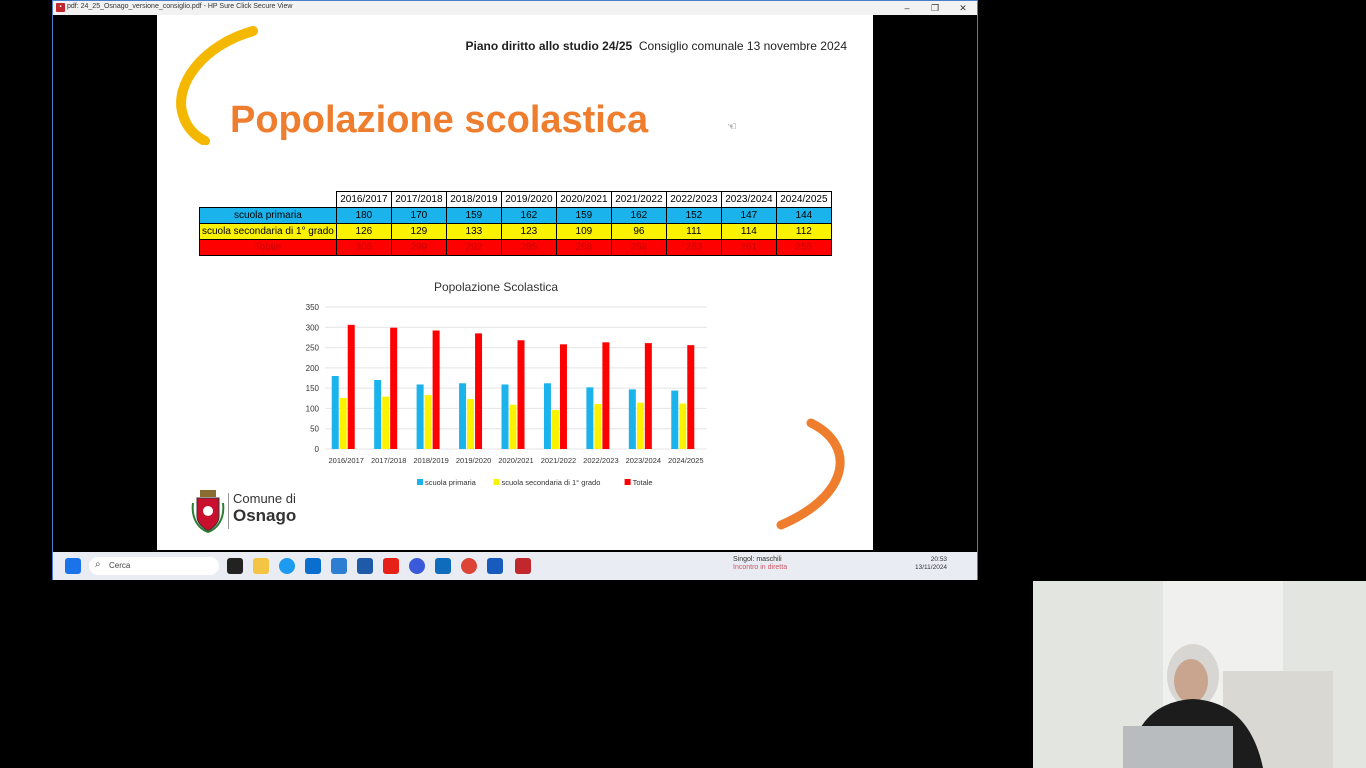 The width and height of the screenshot is (1366, 768). What do you see at coordinates (549, 46) in the screenshot?
I see `header-bold: Piano diritto allo studio 24/25` at bounding box center [549, 46].